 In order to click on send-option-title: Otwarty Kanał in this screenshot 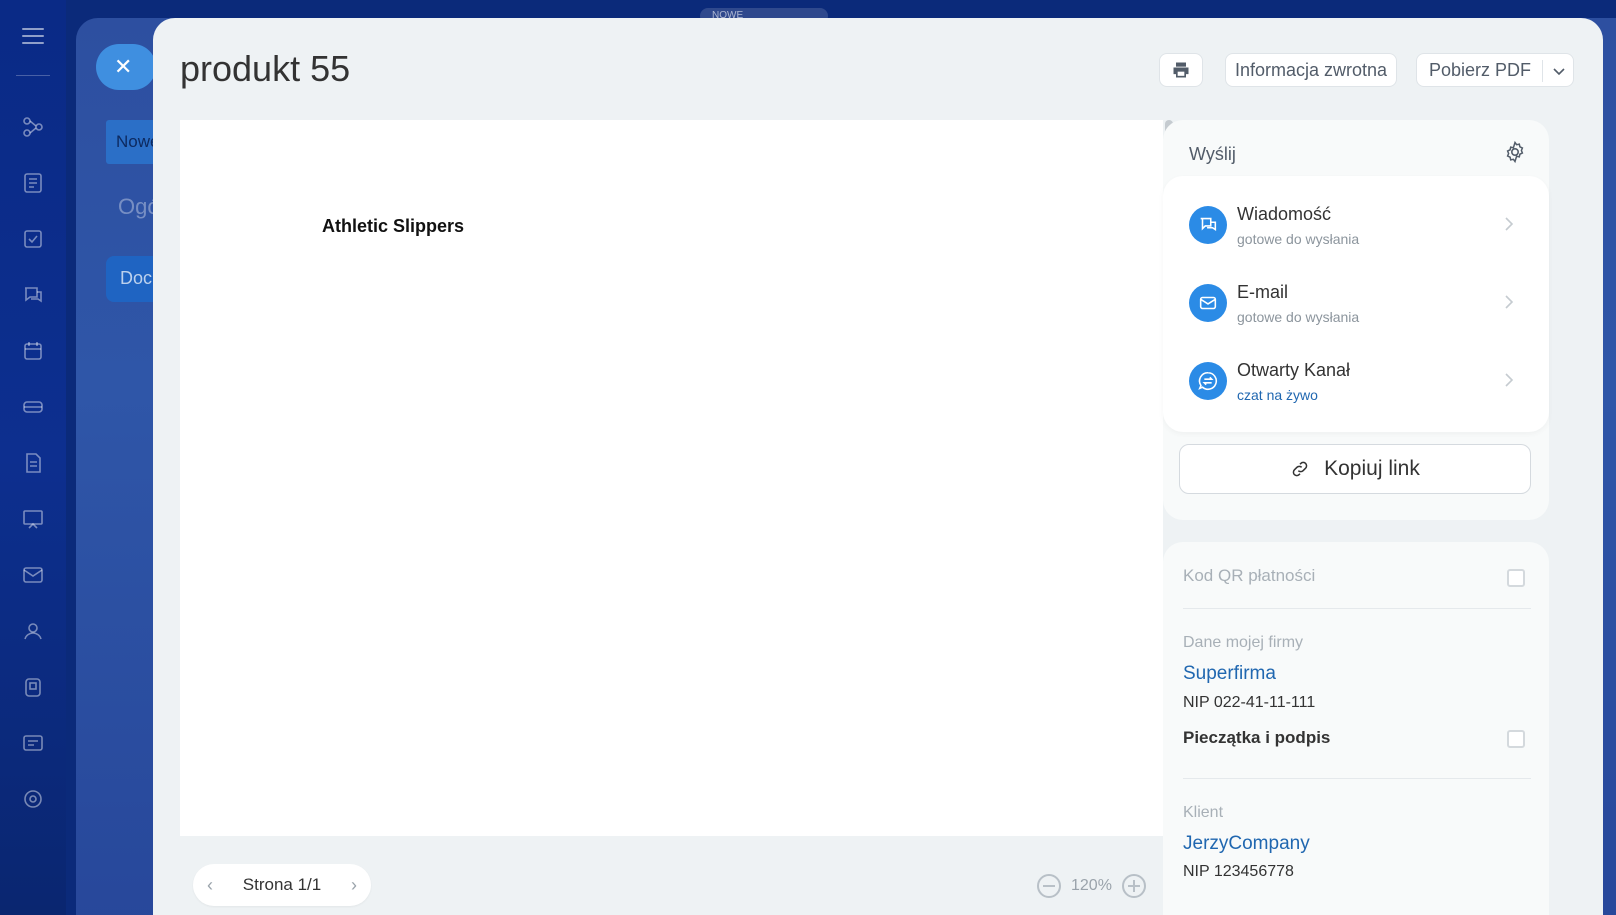, I will do `click(1294, 370)`.